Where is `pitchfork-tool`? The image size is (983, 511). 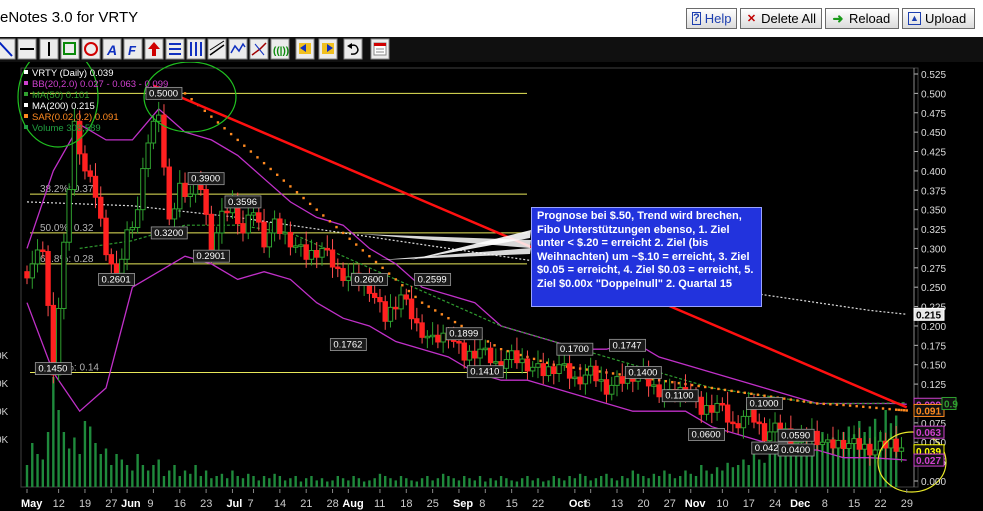
pitchfork-tool is located at coordinates (259, 49).